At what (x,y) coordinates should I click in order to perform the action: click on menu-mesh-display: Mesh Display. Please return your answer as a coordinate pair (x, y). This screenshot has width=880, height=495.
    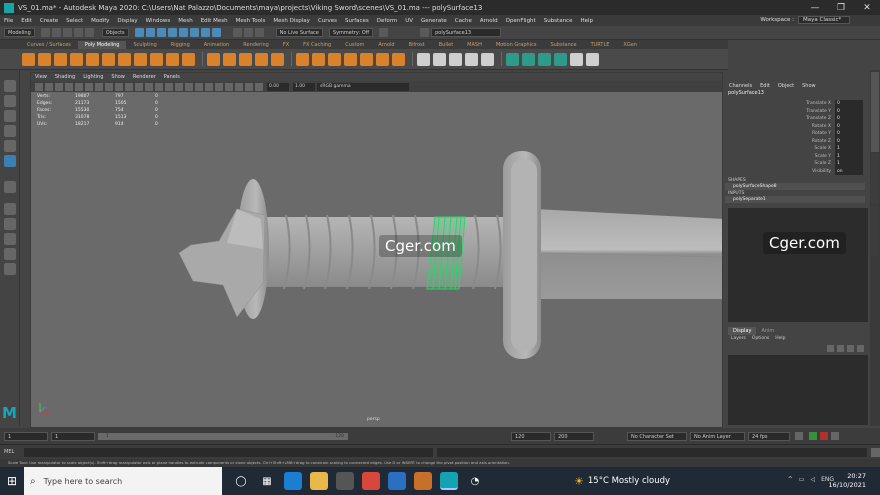
    Looking at the image, I should click on (291, 21).